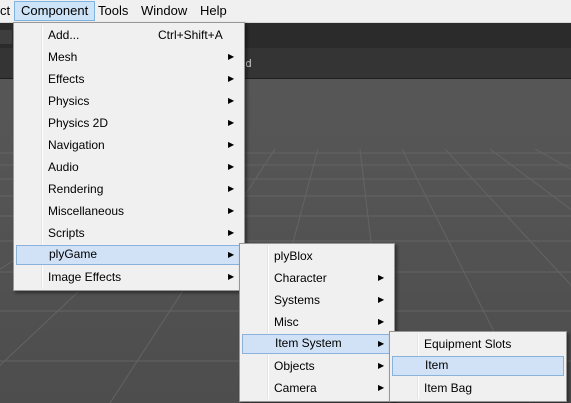 The image size is (571, 403). I want to click on menu-item-mesh: Mesh ▶, so click(129, 57).